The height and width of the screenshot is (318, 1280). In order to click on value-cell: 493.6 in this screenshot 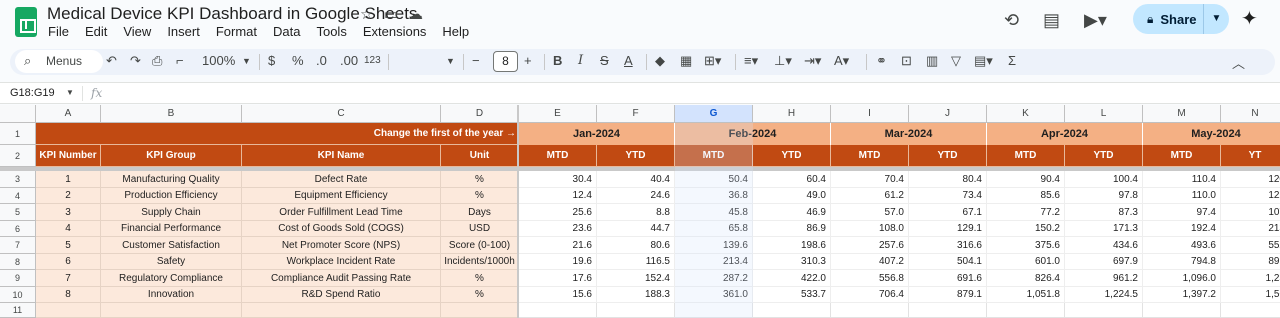, I will do `click(1182, 245)`.